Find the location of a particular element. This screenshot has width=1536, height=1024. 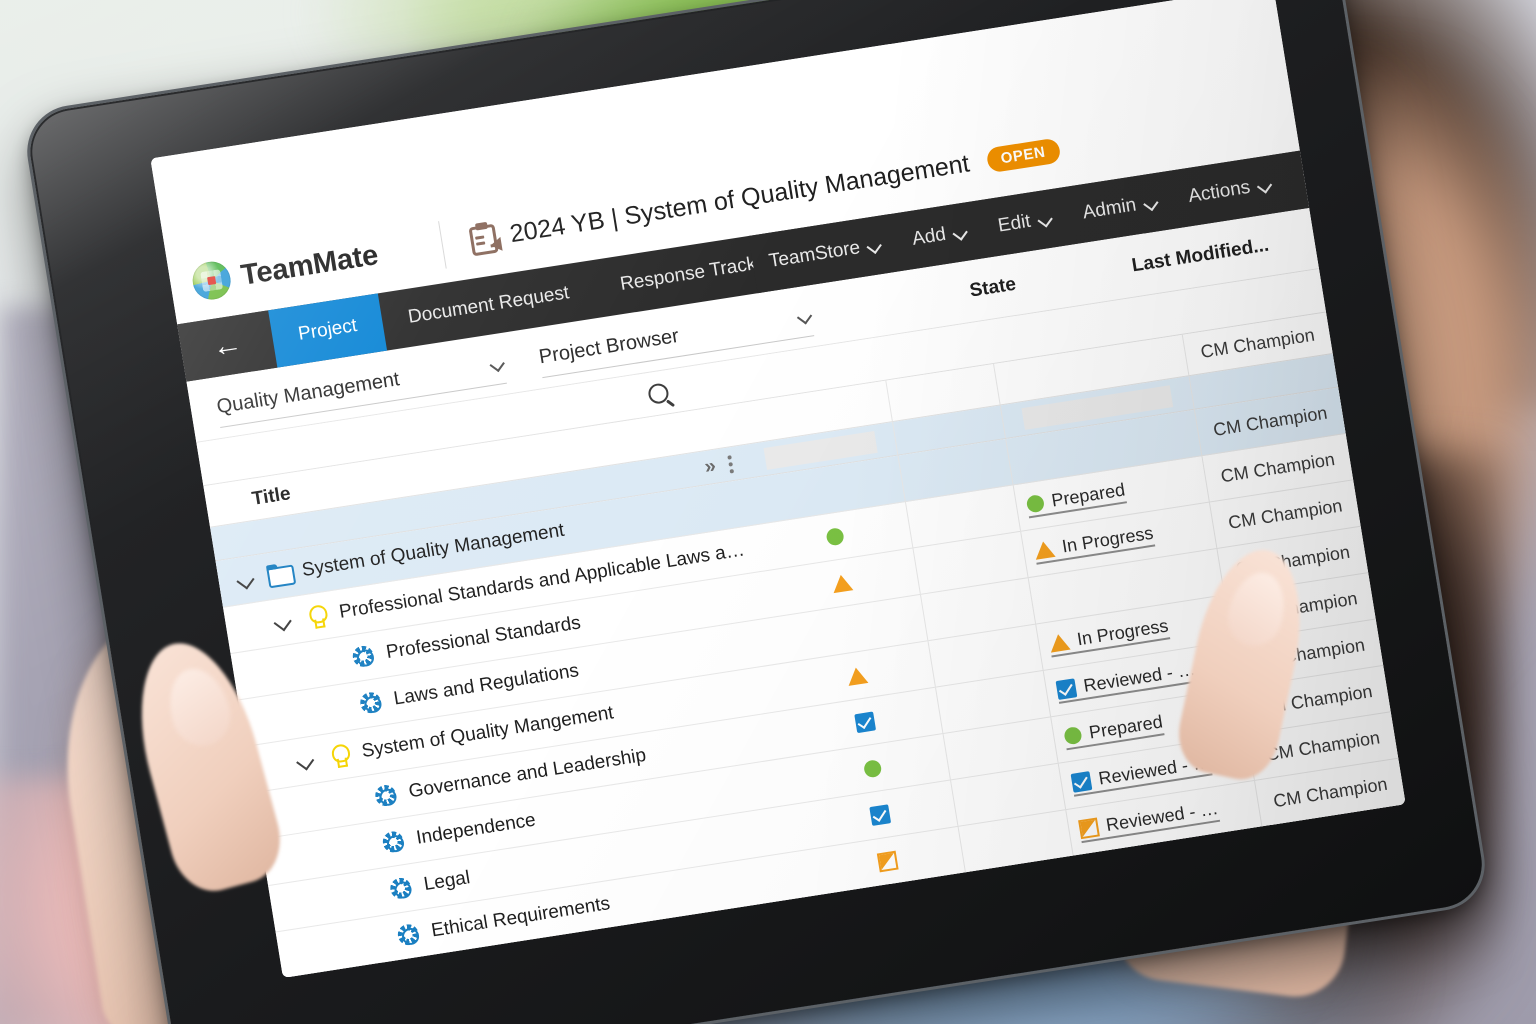

menu-edit: Edit is located at coordinates (1025, 222).